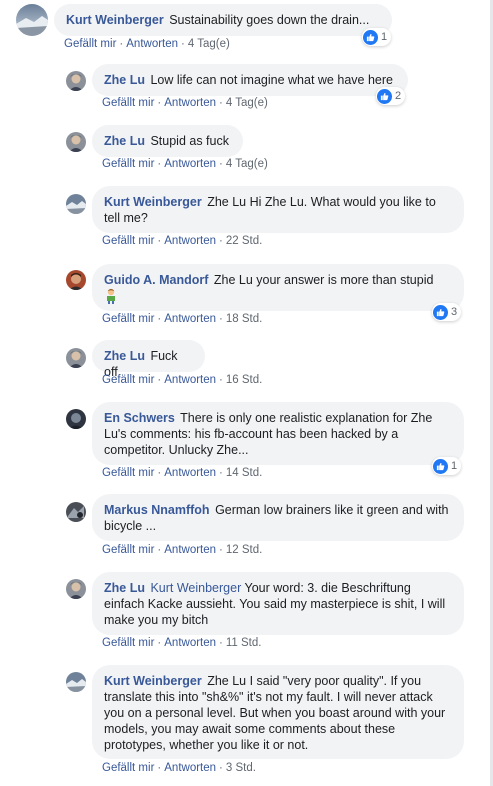 This screenshot has width=493, height=786. I want to click on comment-time: 14 Std., so click(244, 473).